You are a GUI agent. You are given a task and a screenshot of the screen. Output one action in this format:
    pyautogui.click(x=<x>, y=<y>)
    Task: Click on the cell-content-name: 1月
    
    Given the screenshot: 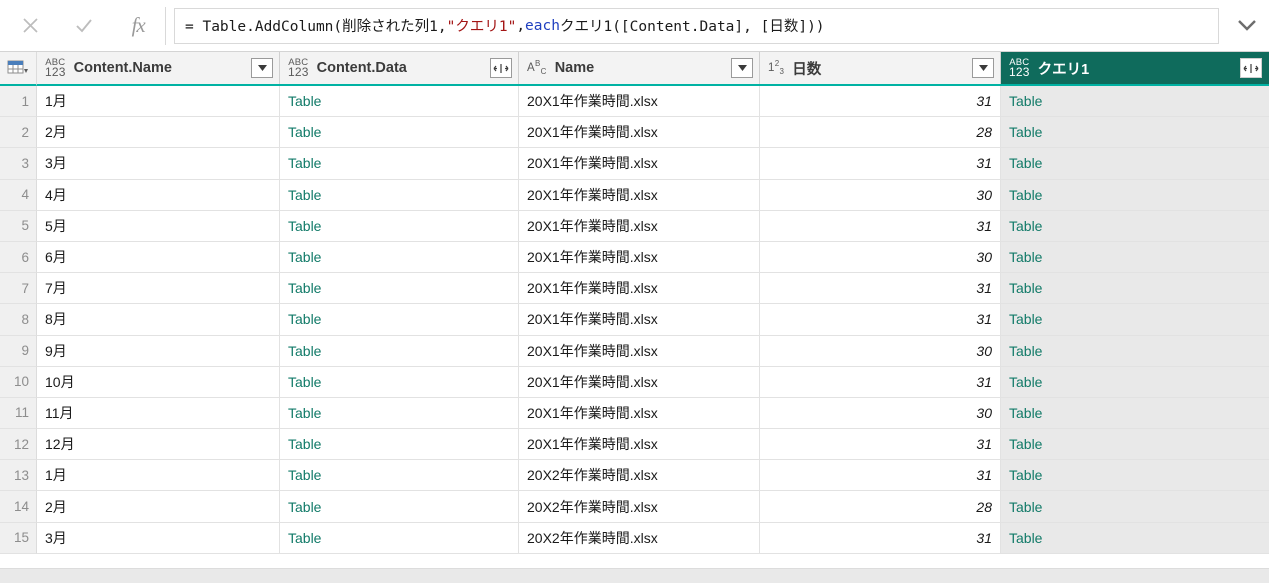 What is the action you would take?
    pyautogui.click(x=158, y=102)
    